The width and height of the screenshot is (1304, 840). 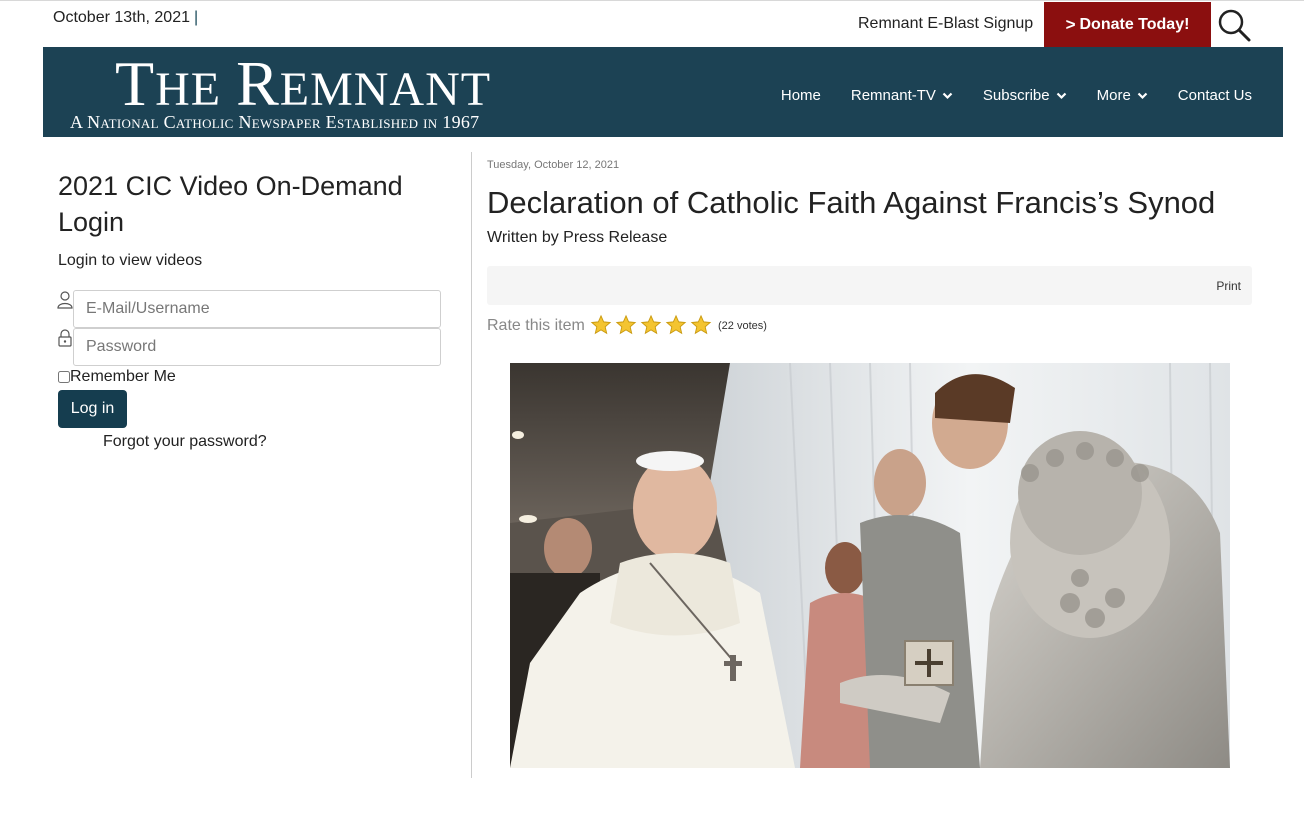 I want to click on lock-icon, so click(x=65, y=338).